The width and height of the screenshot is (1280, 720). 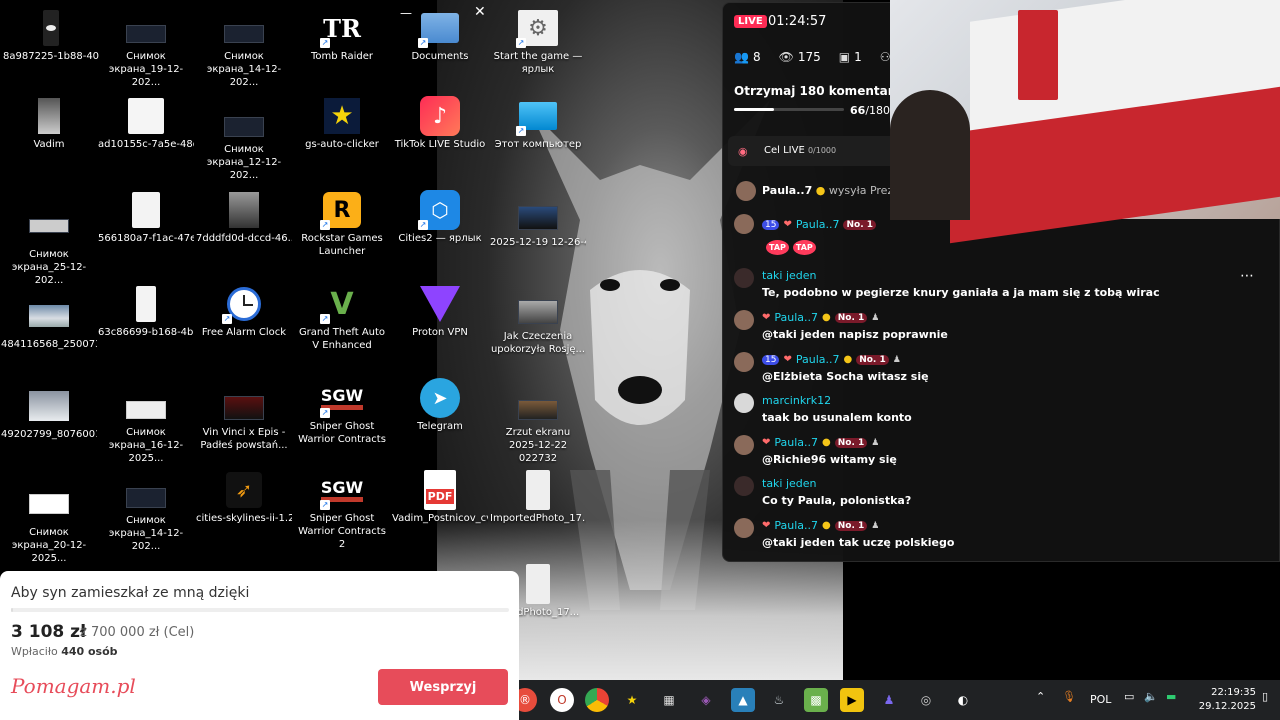 I want to click on desktop-icon: Vadim, so click(x=49, y=124).